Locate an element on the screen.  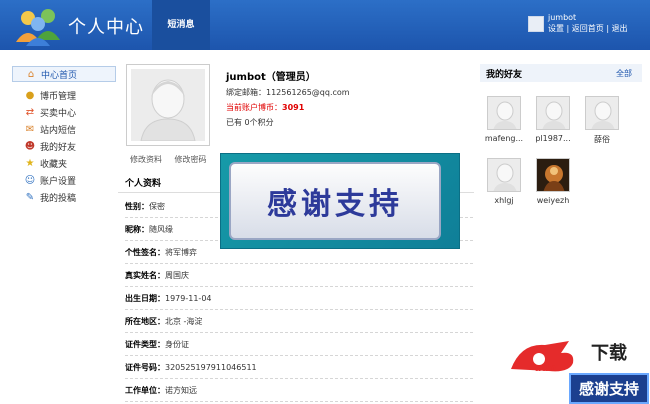
trade-icon: ⇄ is located at coordinates (30, 112).